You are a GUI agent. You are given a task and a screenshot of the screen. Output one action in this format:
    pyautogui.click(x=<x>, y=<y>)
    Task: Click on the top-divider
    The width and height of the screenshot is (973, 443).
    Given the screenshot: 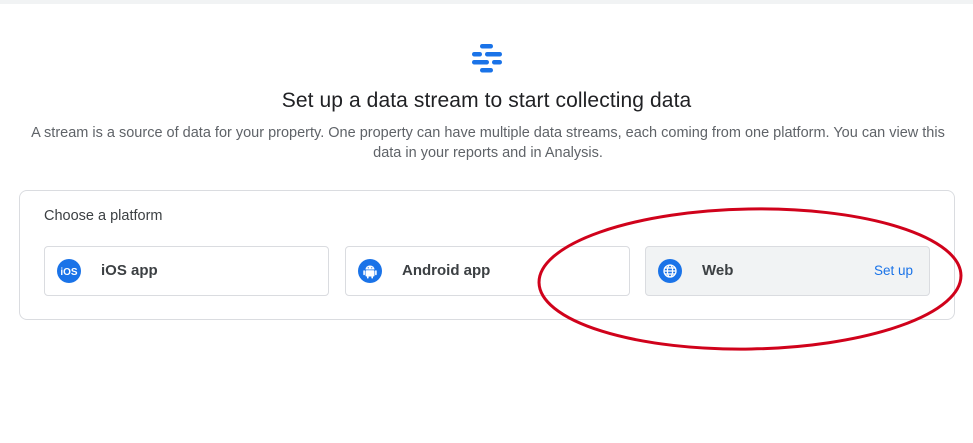 What is the action you would take?
    pyautogui.click(x=486, y=2)
    